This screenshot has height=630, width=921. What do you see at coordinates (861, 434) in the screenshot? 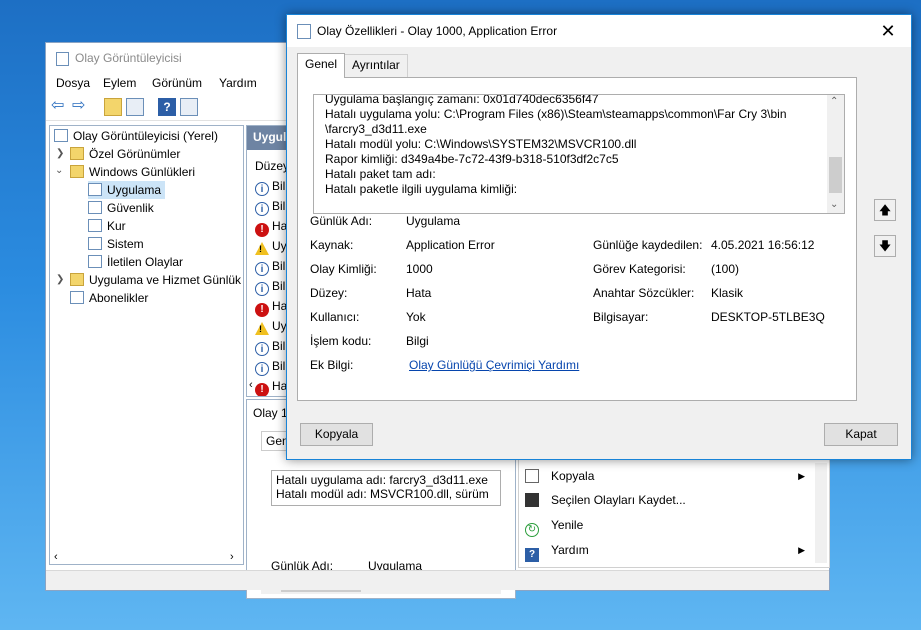
I see `close-button: Kapat` at bounding box center [861, 434].